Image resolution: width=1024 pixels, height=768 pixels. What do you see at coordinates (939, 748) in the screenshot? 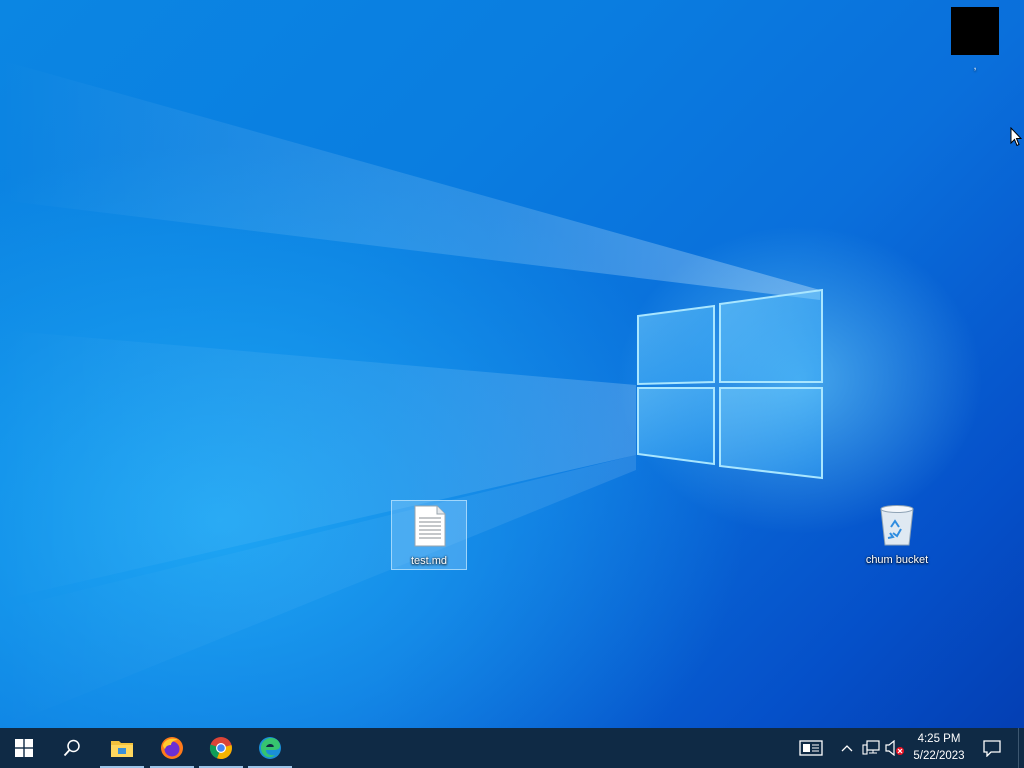
I see `clock: 4:25 PM 5/22/2023` at bounding box center [939, 748].